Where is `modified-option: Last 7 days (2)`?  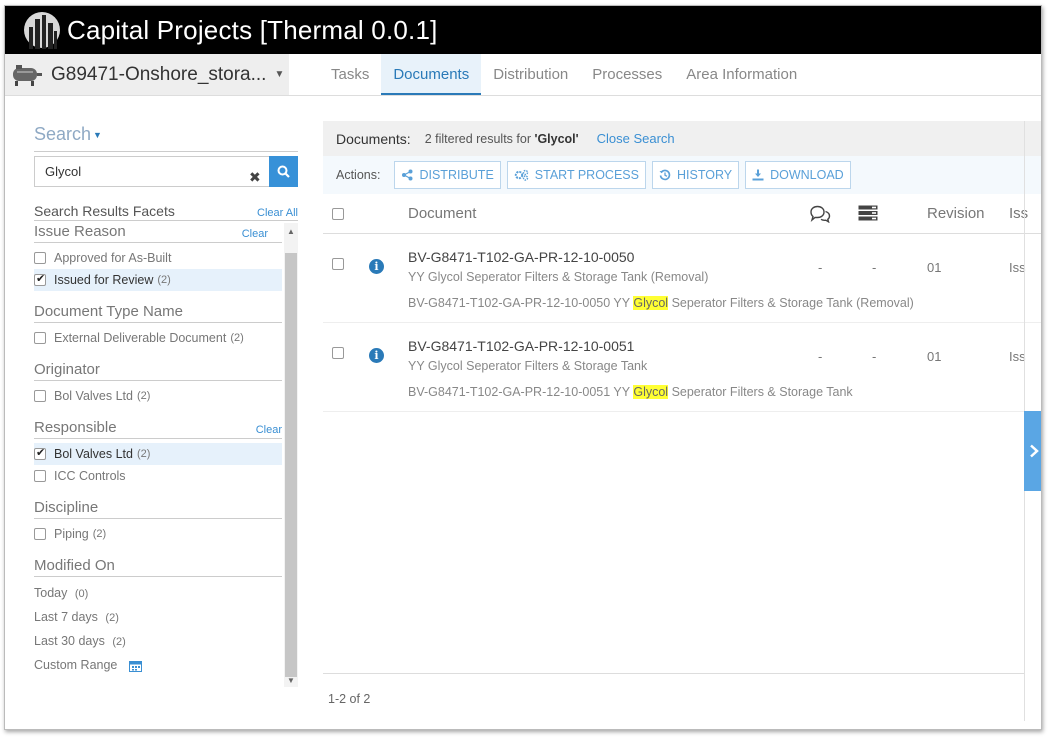
modified-option: Last 7 days (2) is located at coordinates (158, 617).